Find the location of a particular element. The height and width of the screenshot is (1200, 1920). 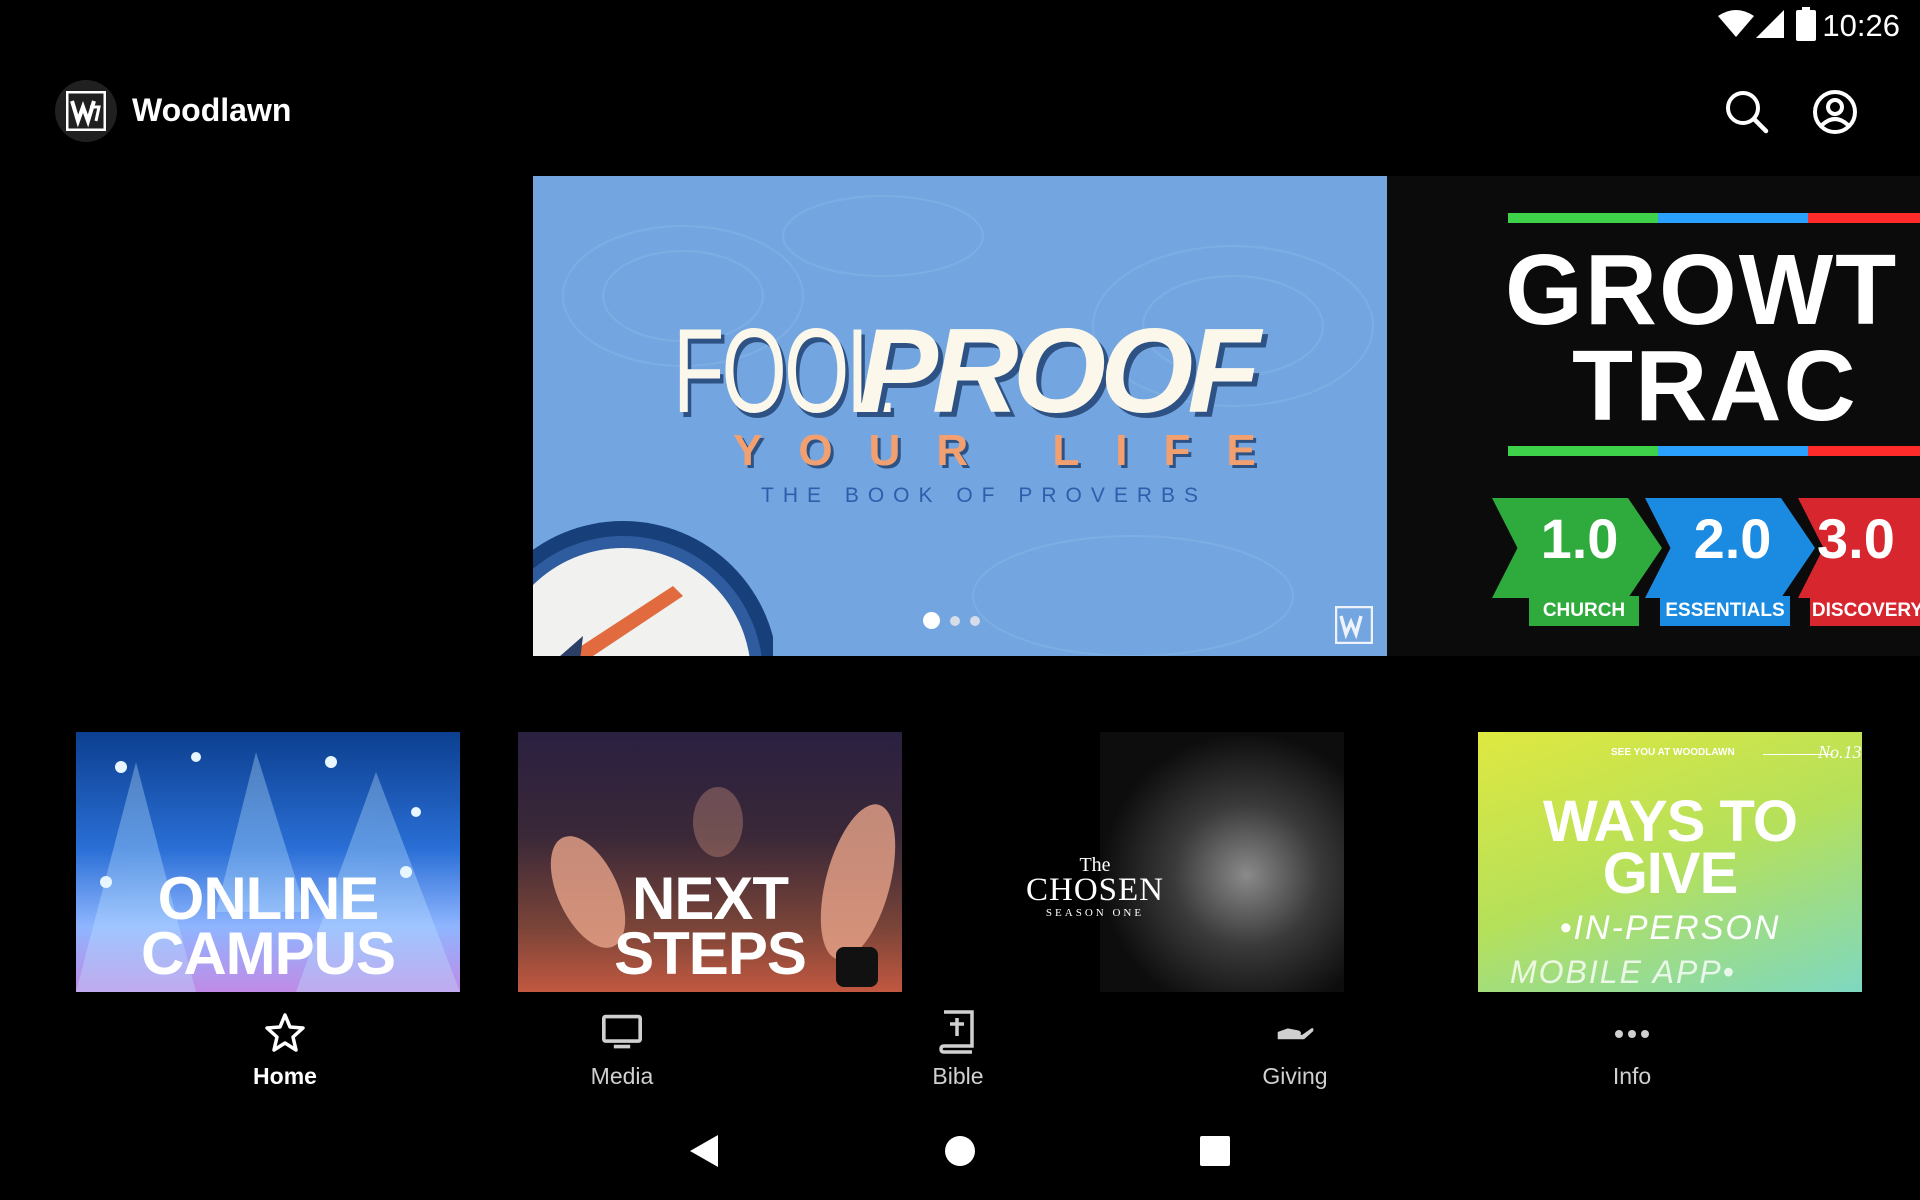

monitor-icon is located at coordinates (622, 1031).